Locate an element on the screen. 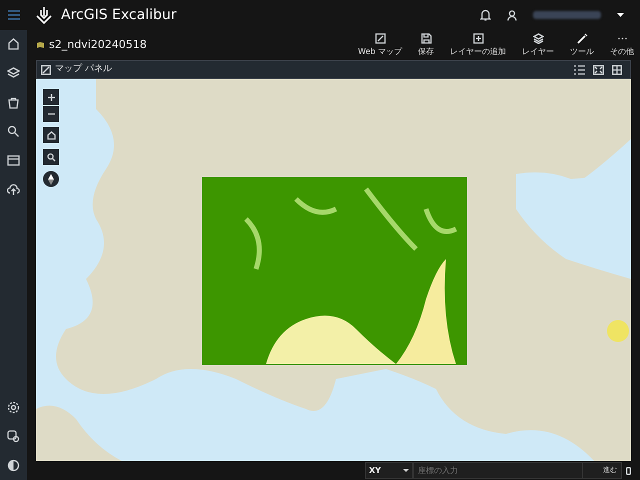 The image size is (640, 480). grid-icon is located at coordinates (617, 69).